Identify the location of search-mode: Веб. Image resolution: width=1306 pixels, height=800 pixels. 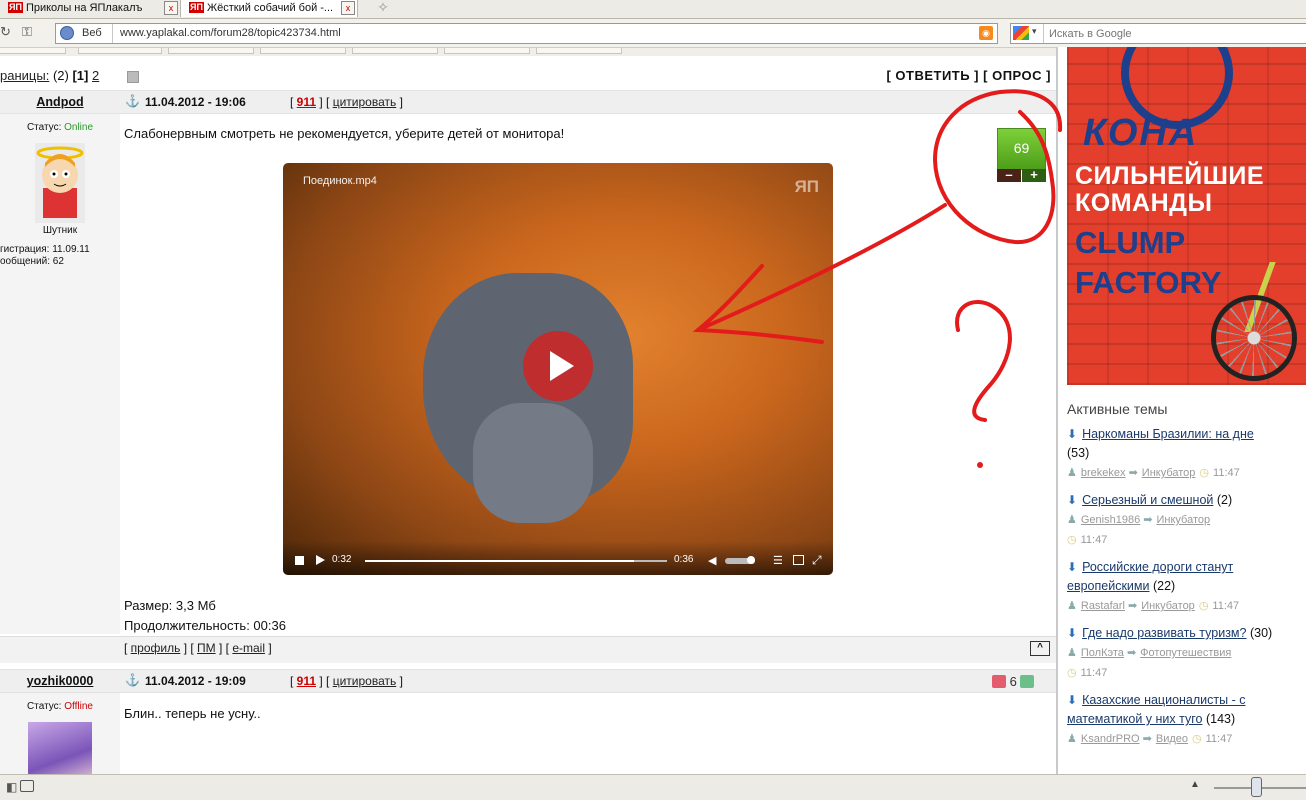
(92, 33).